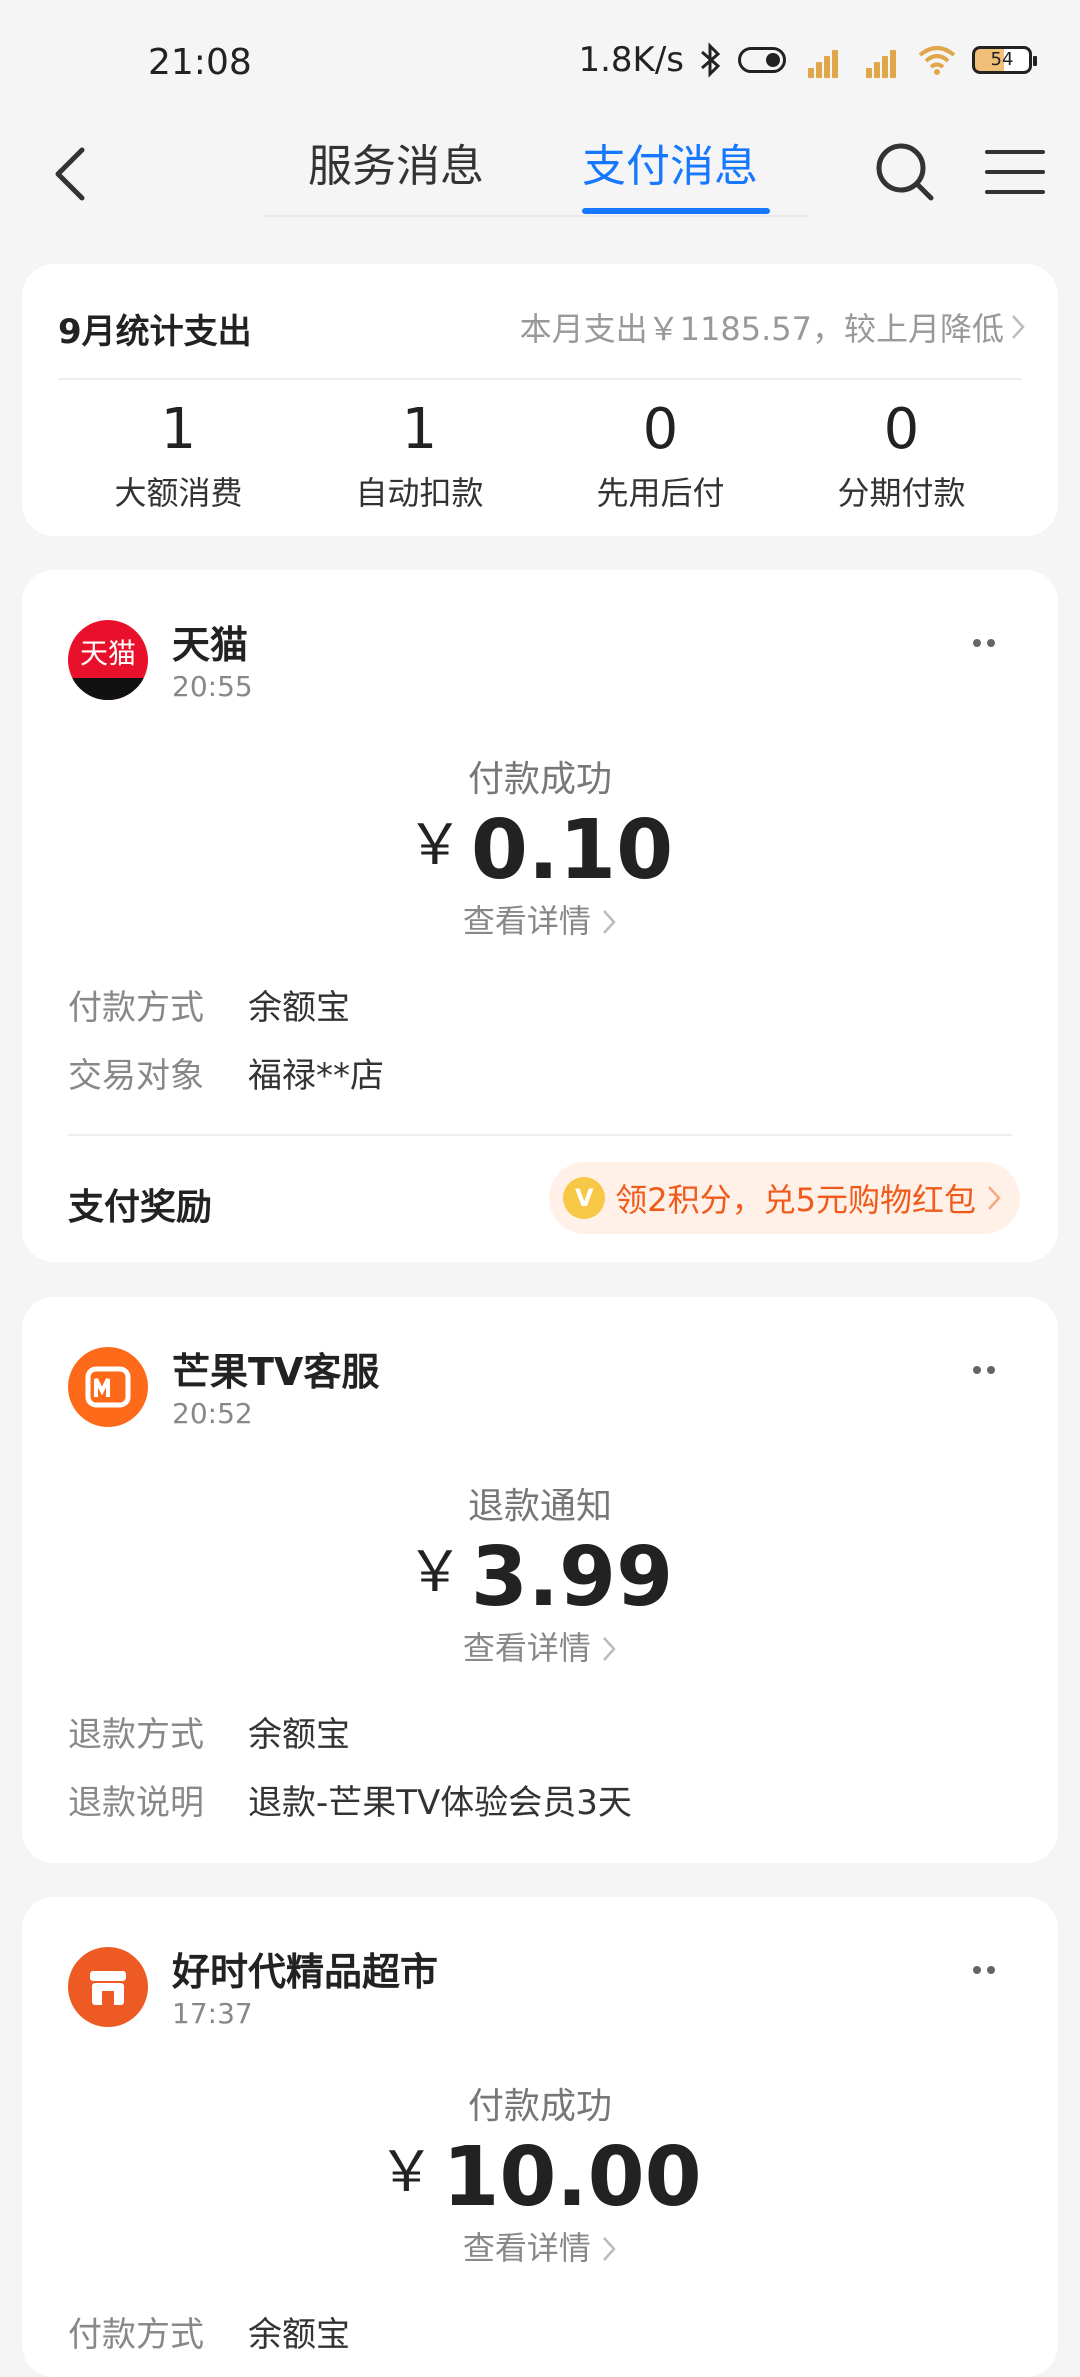  I want to click on info-row: 退款说明 退款-芒果TV体验会员3天, so click(350, 1799).